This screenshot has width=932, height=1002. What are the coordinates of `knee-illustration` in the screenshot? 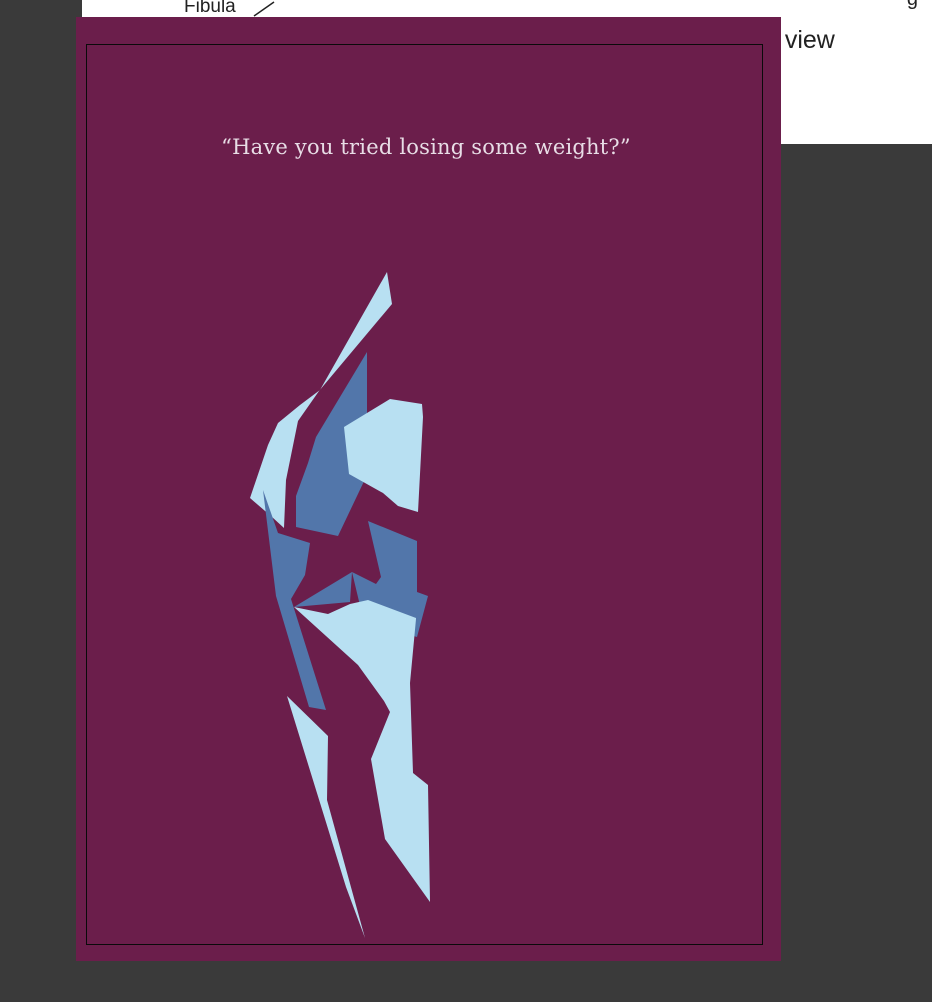 It's located at (340, 605).